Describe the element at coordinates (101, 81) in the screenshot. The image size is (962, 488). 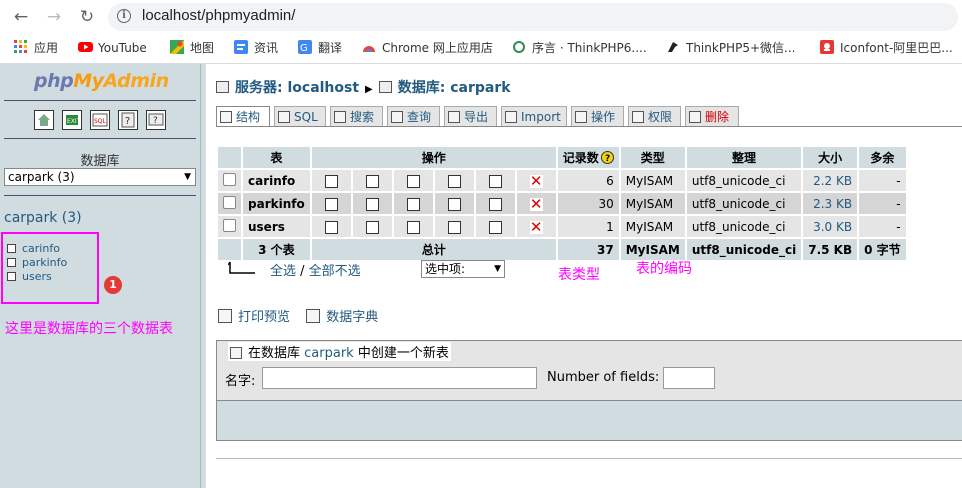
I see `phpmyadmin-logo: phpMyAdmin` at that location.